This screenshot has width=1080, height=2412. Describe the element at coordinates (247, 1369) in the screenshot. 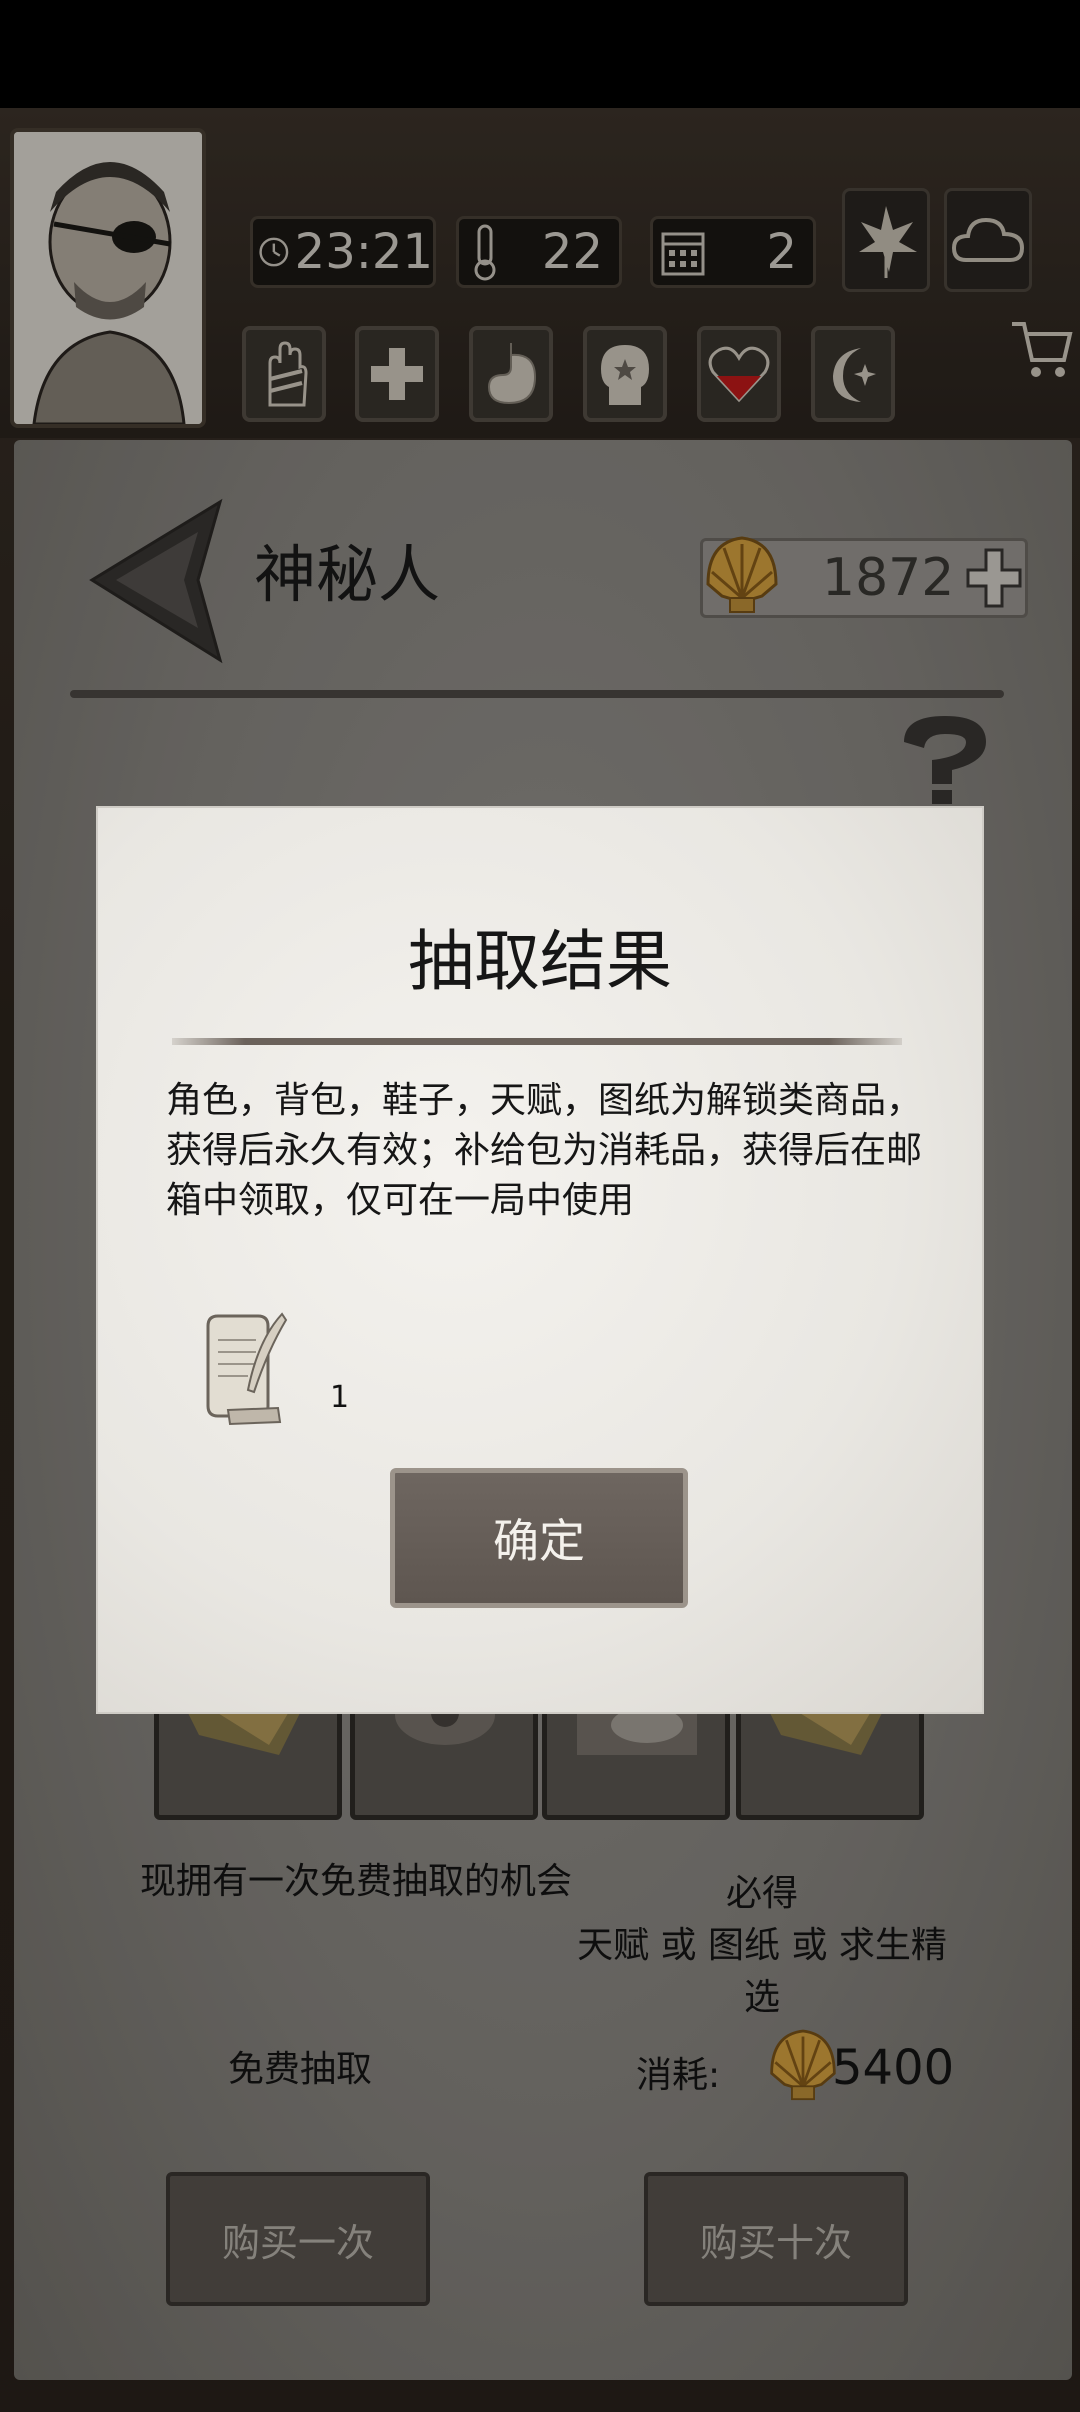

I see `scroll-quill-icon` at that location.